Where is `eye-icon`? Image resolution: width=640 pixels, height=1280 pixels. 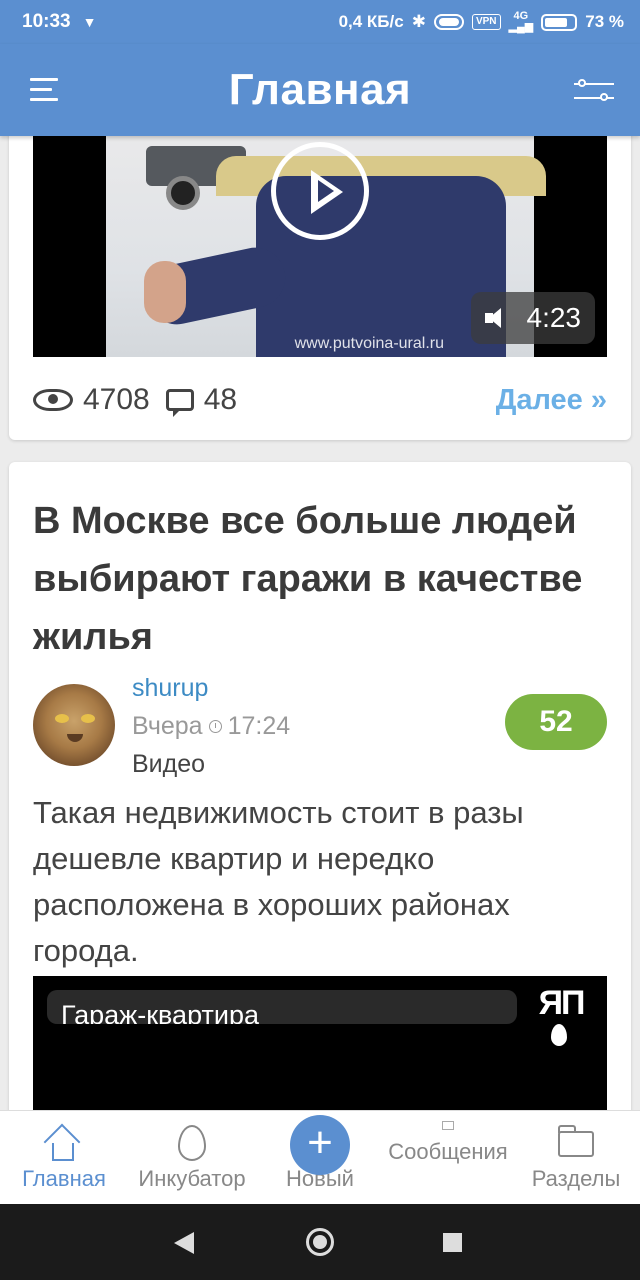 eye-icon is located at coordinates (53, 400).